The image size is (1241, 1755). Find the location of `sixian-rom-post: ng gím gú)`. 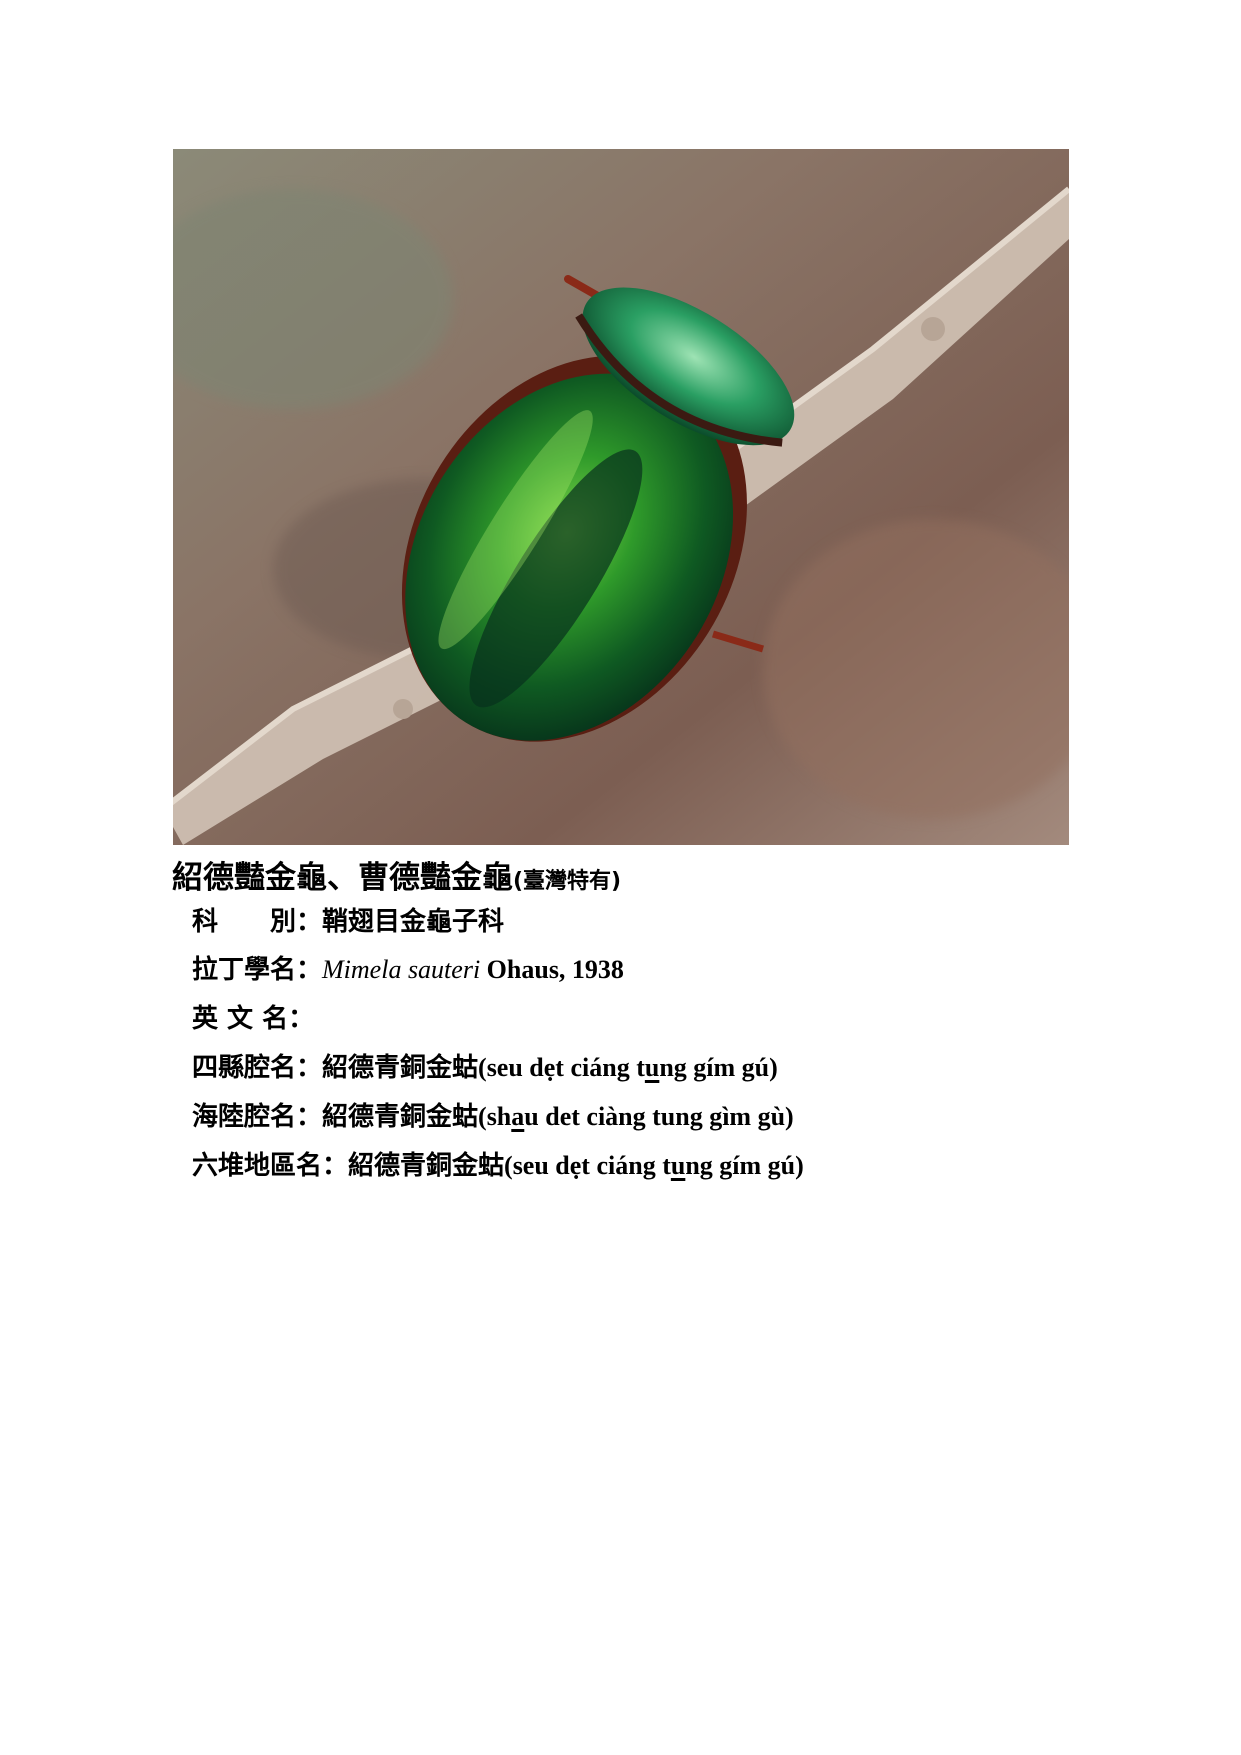

sixian-rom-post: ng gím gú) is located at coordinates (718, 1067).